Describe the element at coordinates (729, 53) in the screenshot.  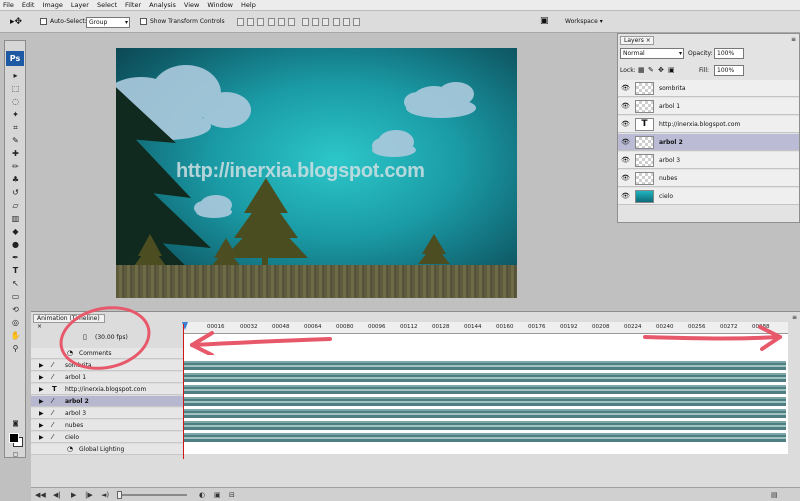
I see `opacity-input: 100%` at that location.